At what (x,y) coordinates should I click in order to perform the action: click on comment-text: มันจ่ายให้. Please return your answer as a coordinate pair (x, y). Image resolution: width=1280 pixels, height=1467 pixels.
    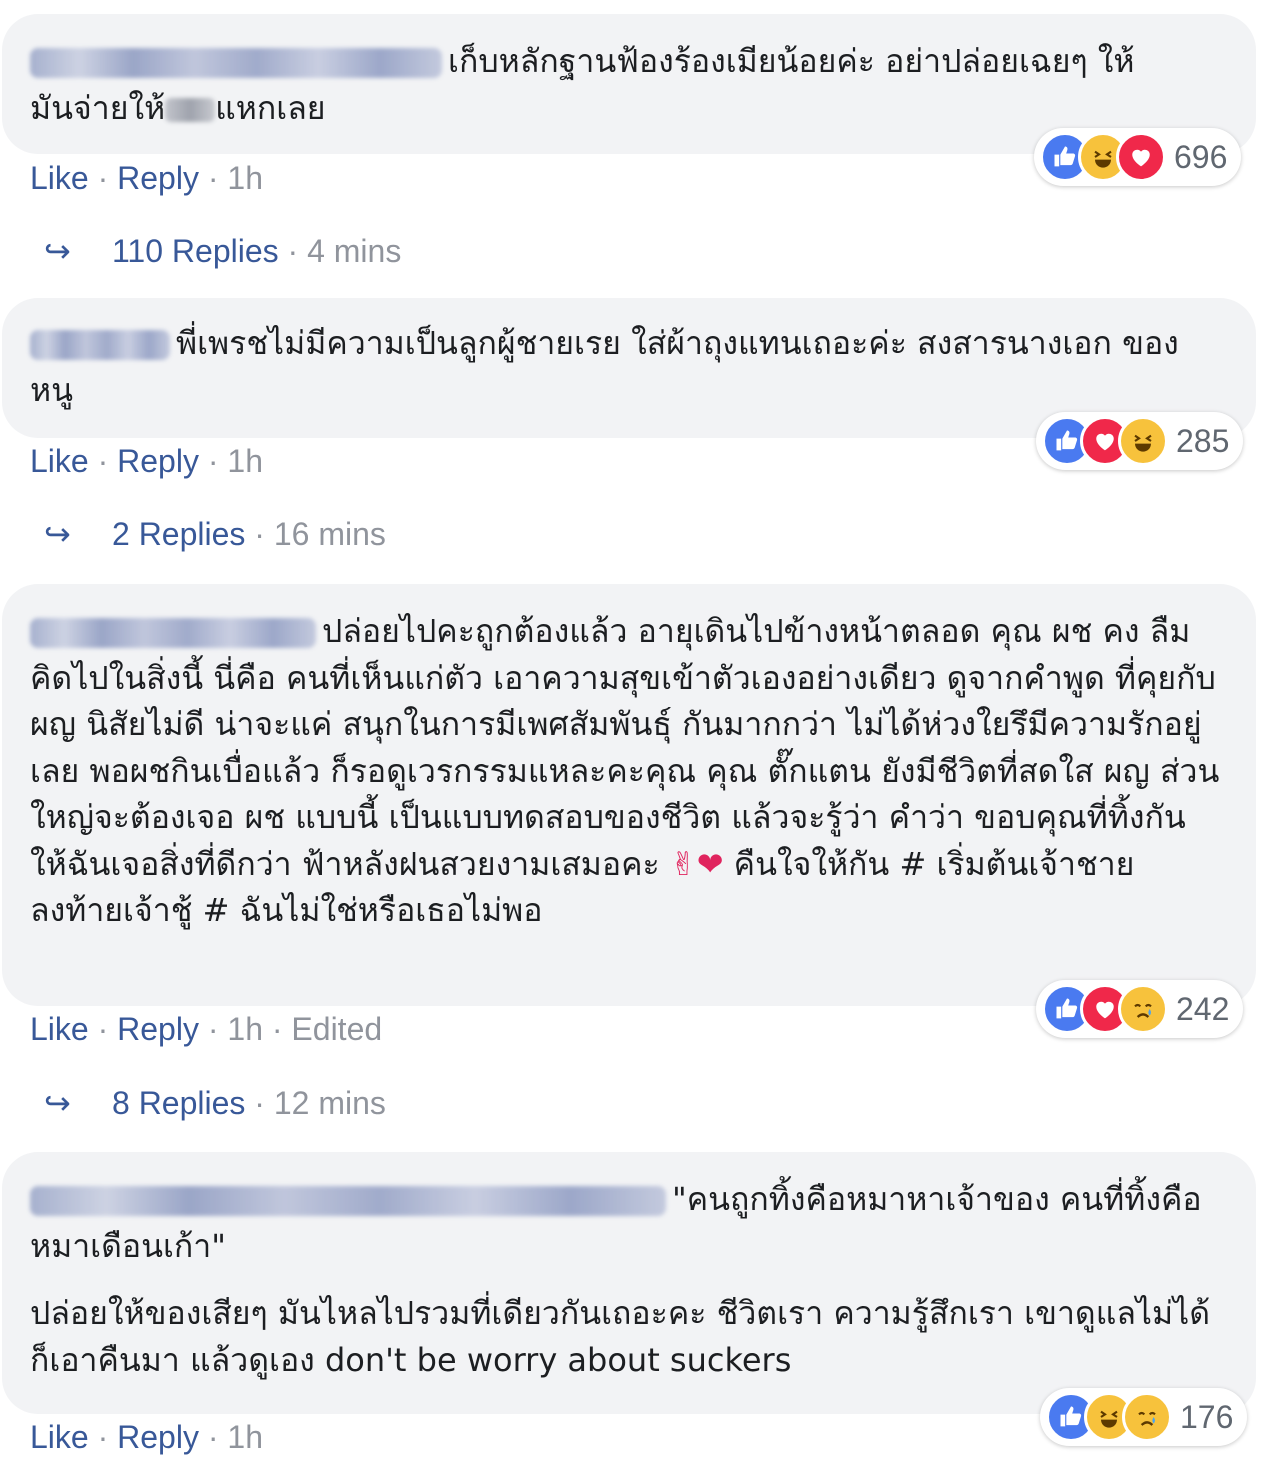
    Looking at the image, I should click on (98, 108).